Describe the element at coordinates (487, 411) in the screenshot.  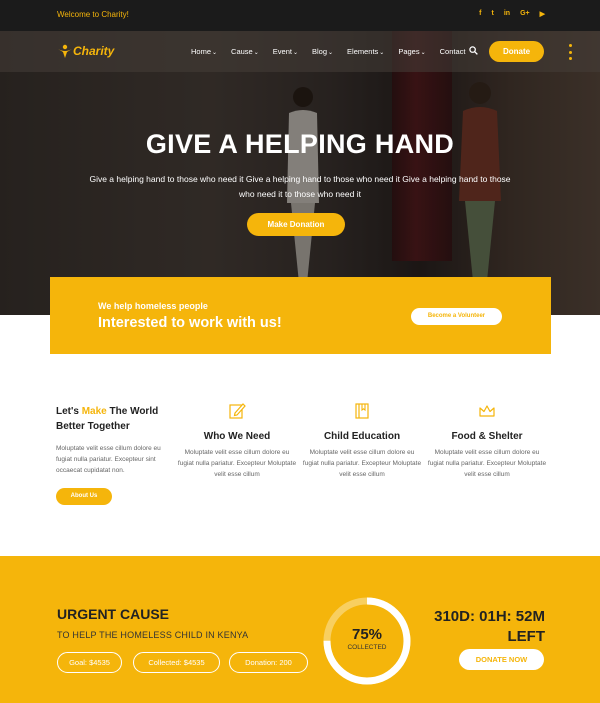
I see `crown-icon` at that location.